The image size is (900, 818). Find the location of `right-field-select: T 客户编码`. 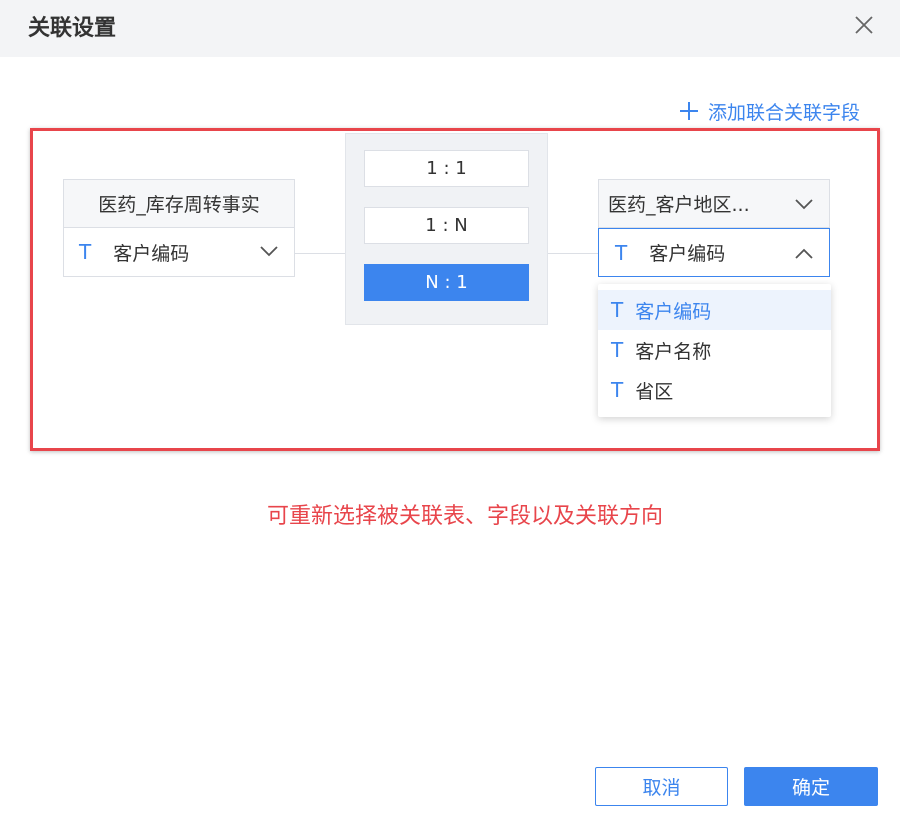

right-field-select: T 客户编码 is located at coordinates (714, 252).